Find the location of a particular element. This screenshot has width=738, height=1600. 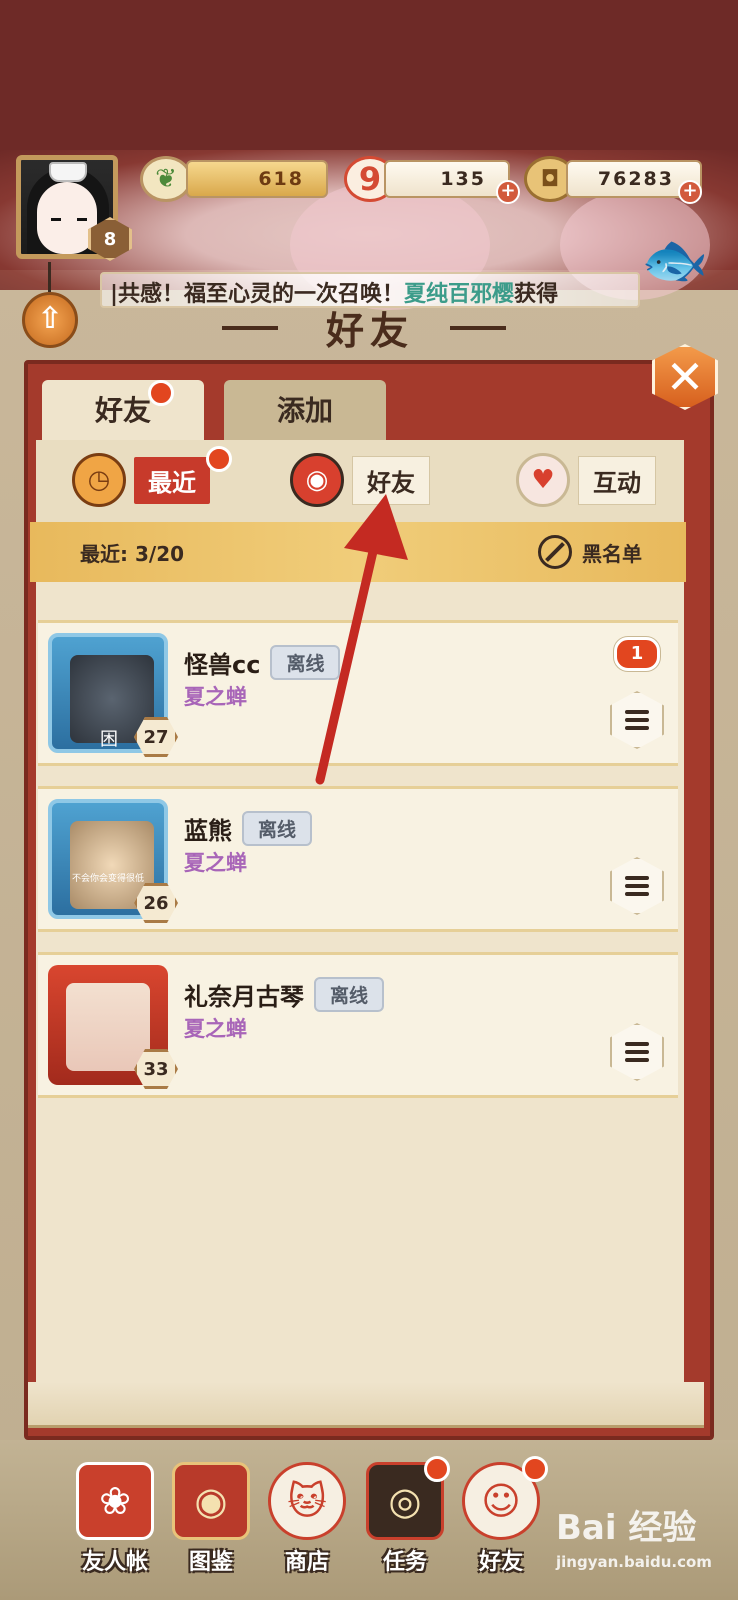

subtab-recent-label: 最近 is located at coordinates (172, 480).